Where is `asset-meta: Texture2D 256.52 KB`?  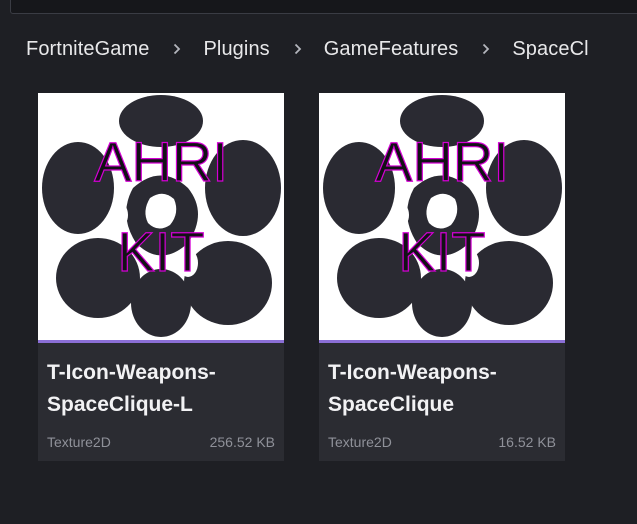
asset-meta: Texture2D 256.52 KB is located at coordinates (161, 442).